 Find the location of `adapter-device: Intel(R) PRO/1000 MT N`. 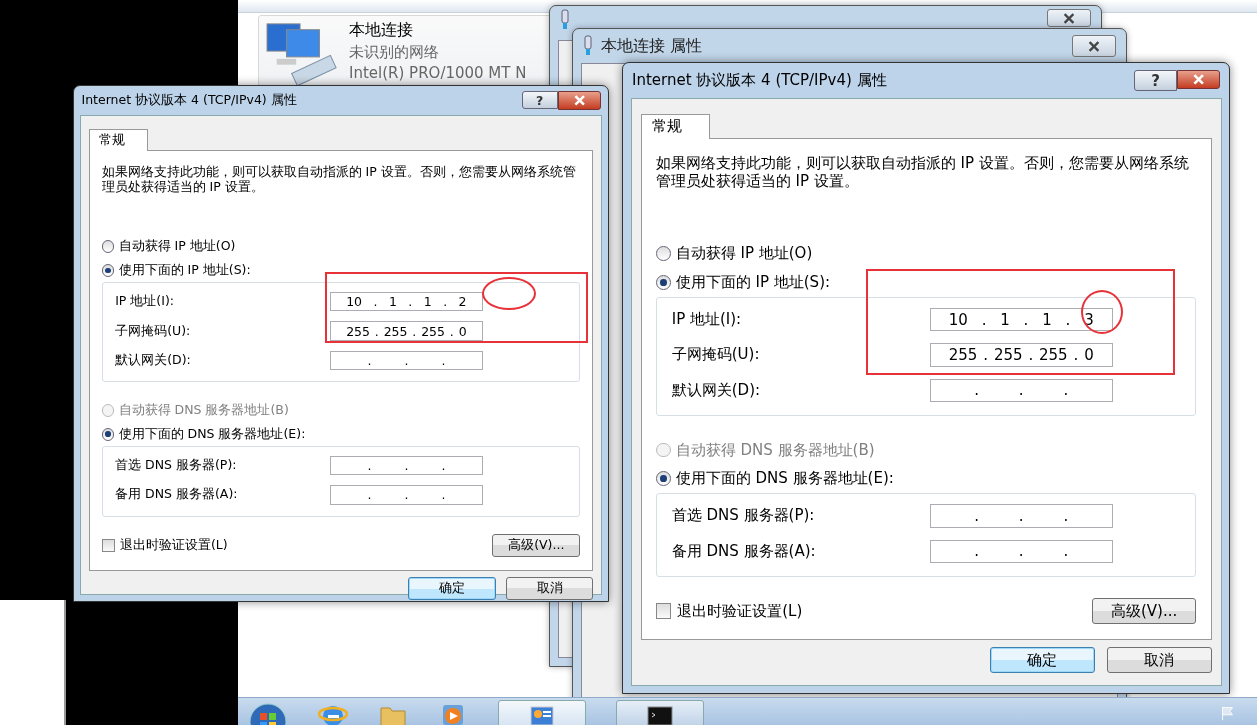

adapter-device: Intel(R) PRO/1000 MT N is located at coordinates (438, 73).